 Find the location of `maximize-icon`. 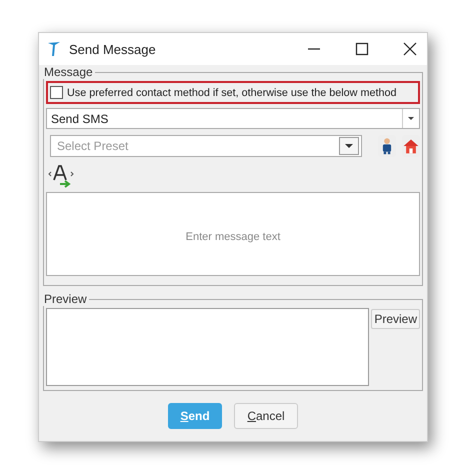

maximize-icon is located at coordinates (362, 49).